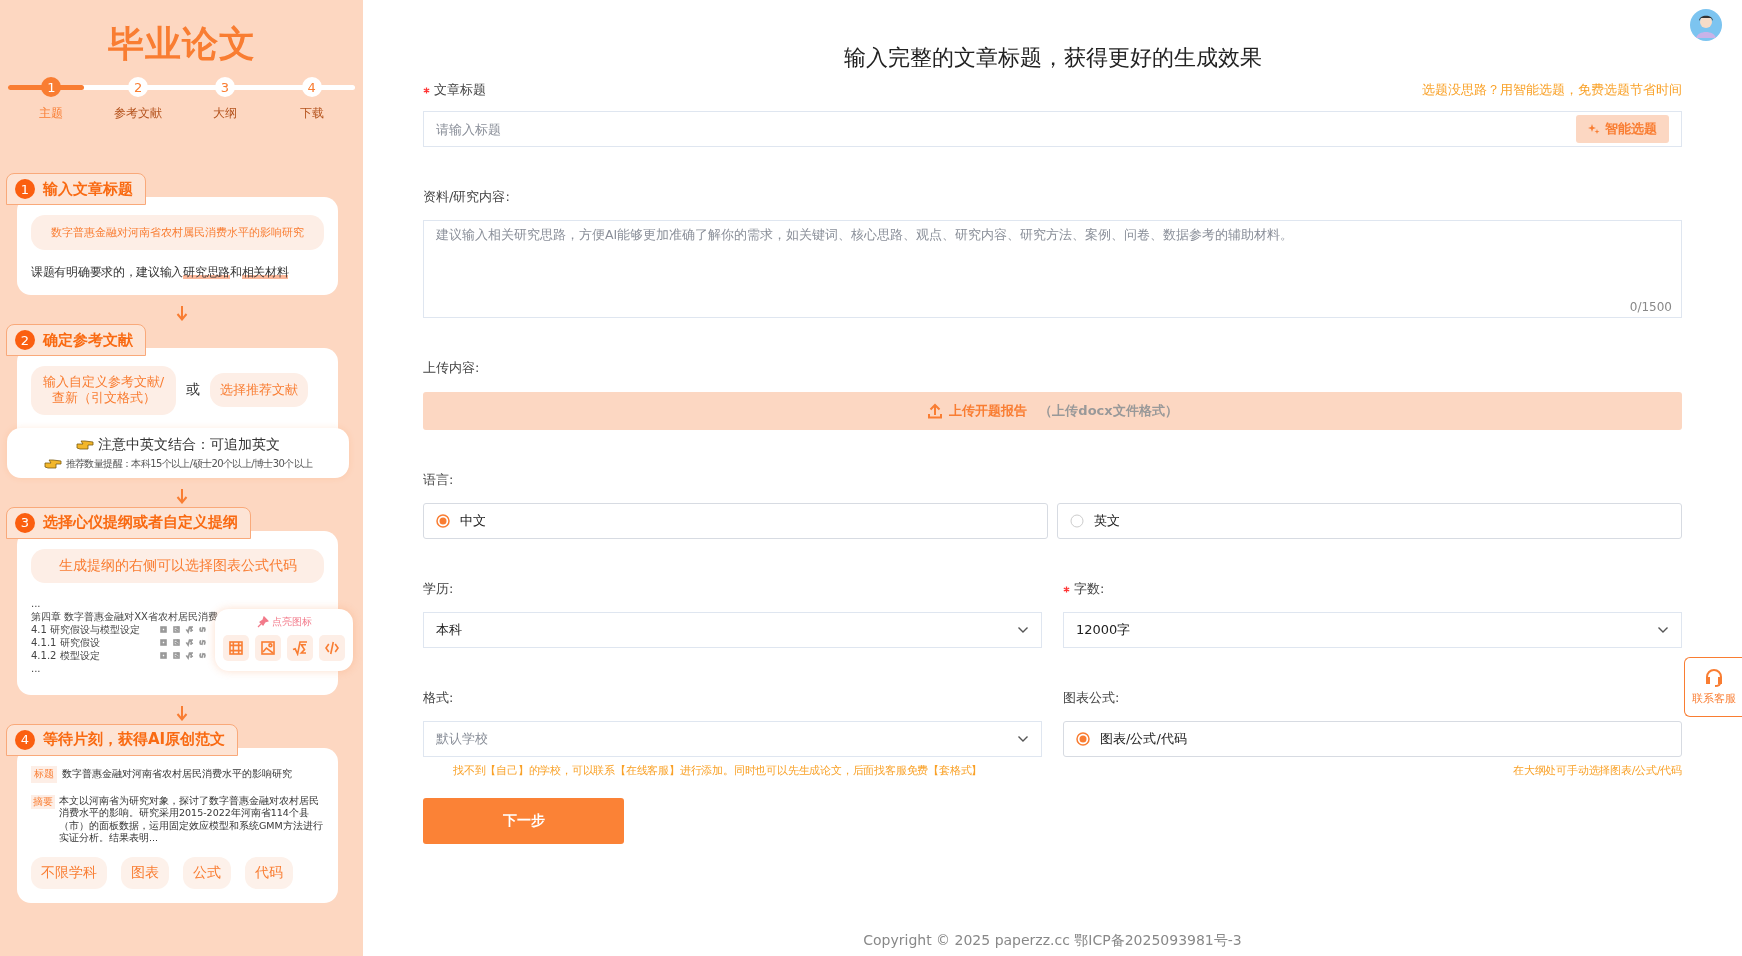  I want to click on field-label: 资料/研究内容:, so click(466, 197).